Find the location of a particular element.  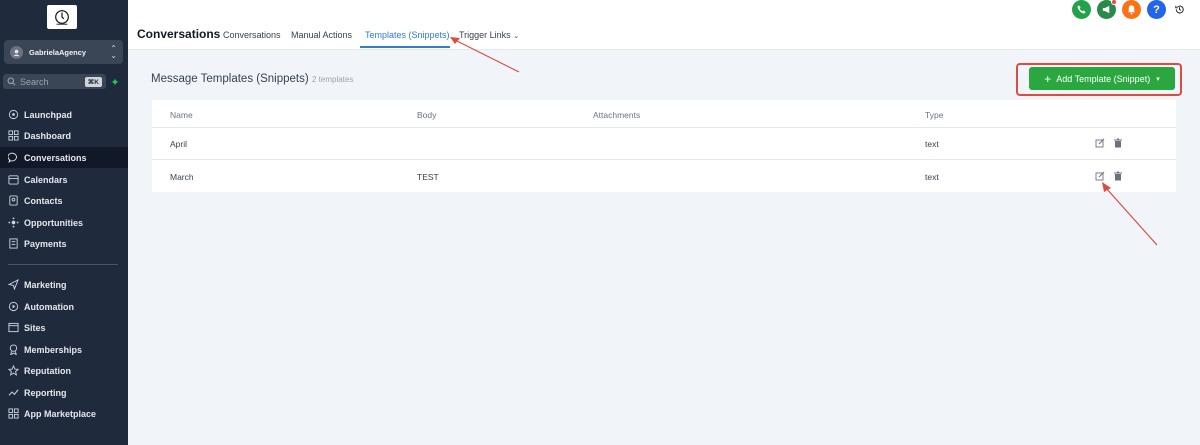

sidebar-item-marketing: Marketing is located at coordinates (64, 284).